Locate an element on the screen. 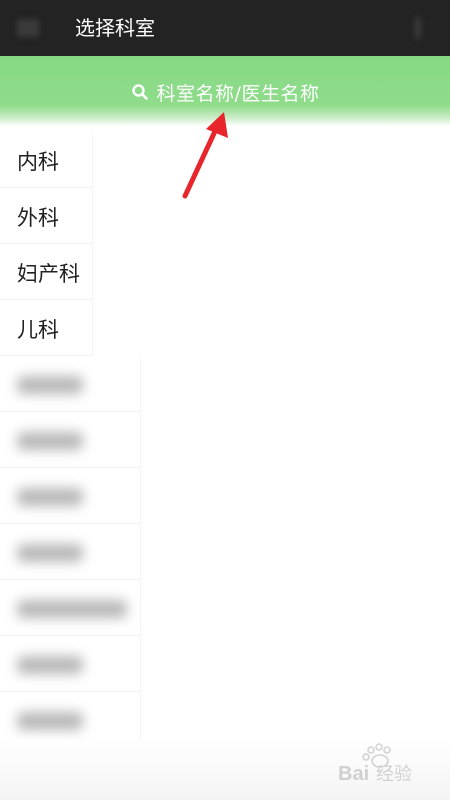 The image size is (450, 800). baidu-jingyan-watermark: Bai 经验 is located at coordinates (375, 764).